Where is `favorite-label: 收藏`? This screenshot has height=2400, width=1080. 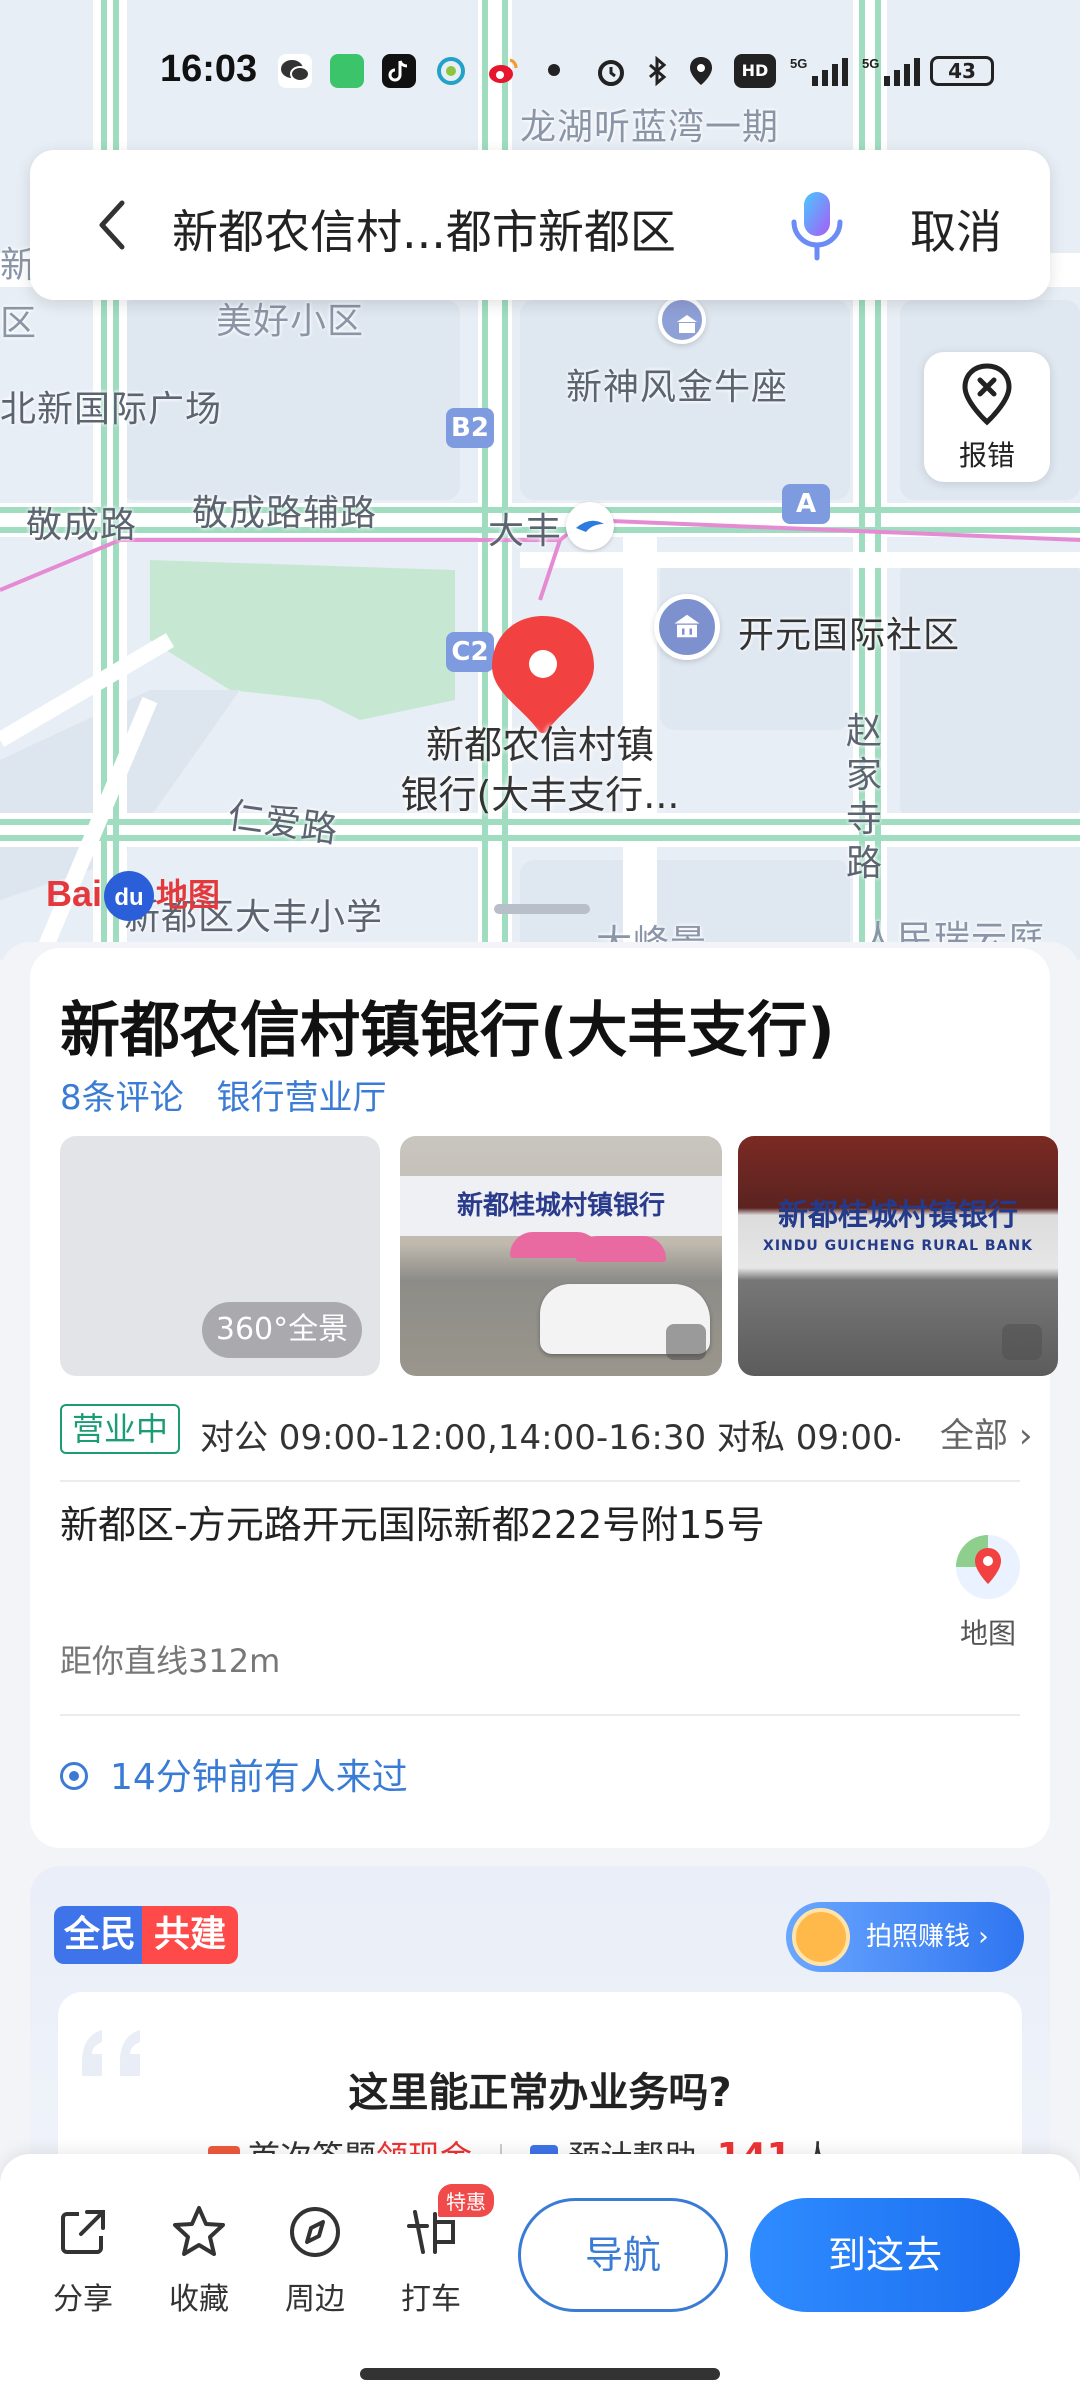
favorite-label: 收藏 is located at coordinates (199, 2299).